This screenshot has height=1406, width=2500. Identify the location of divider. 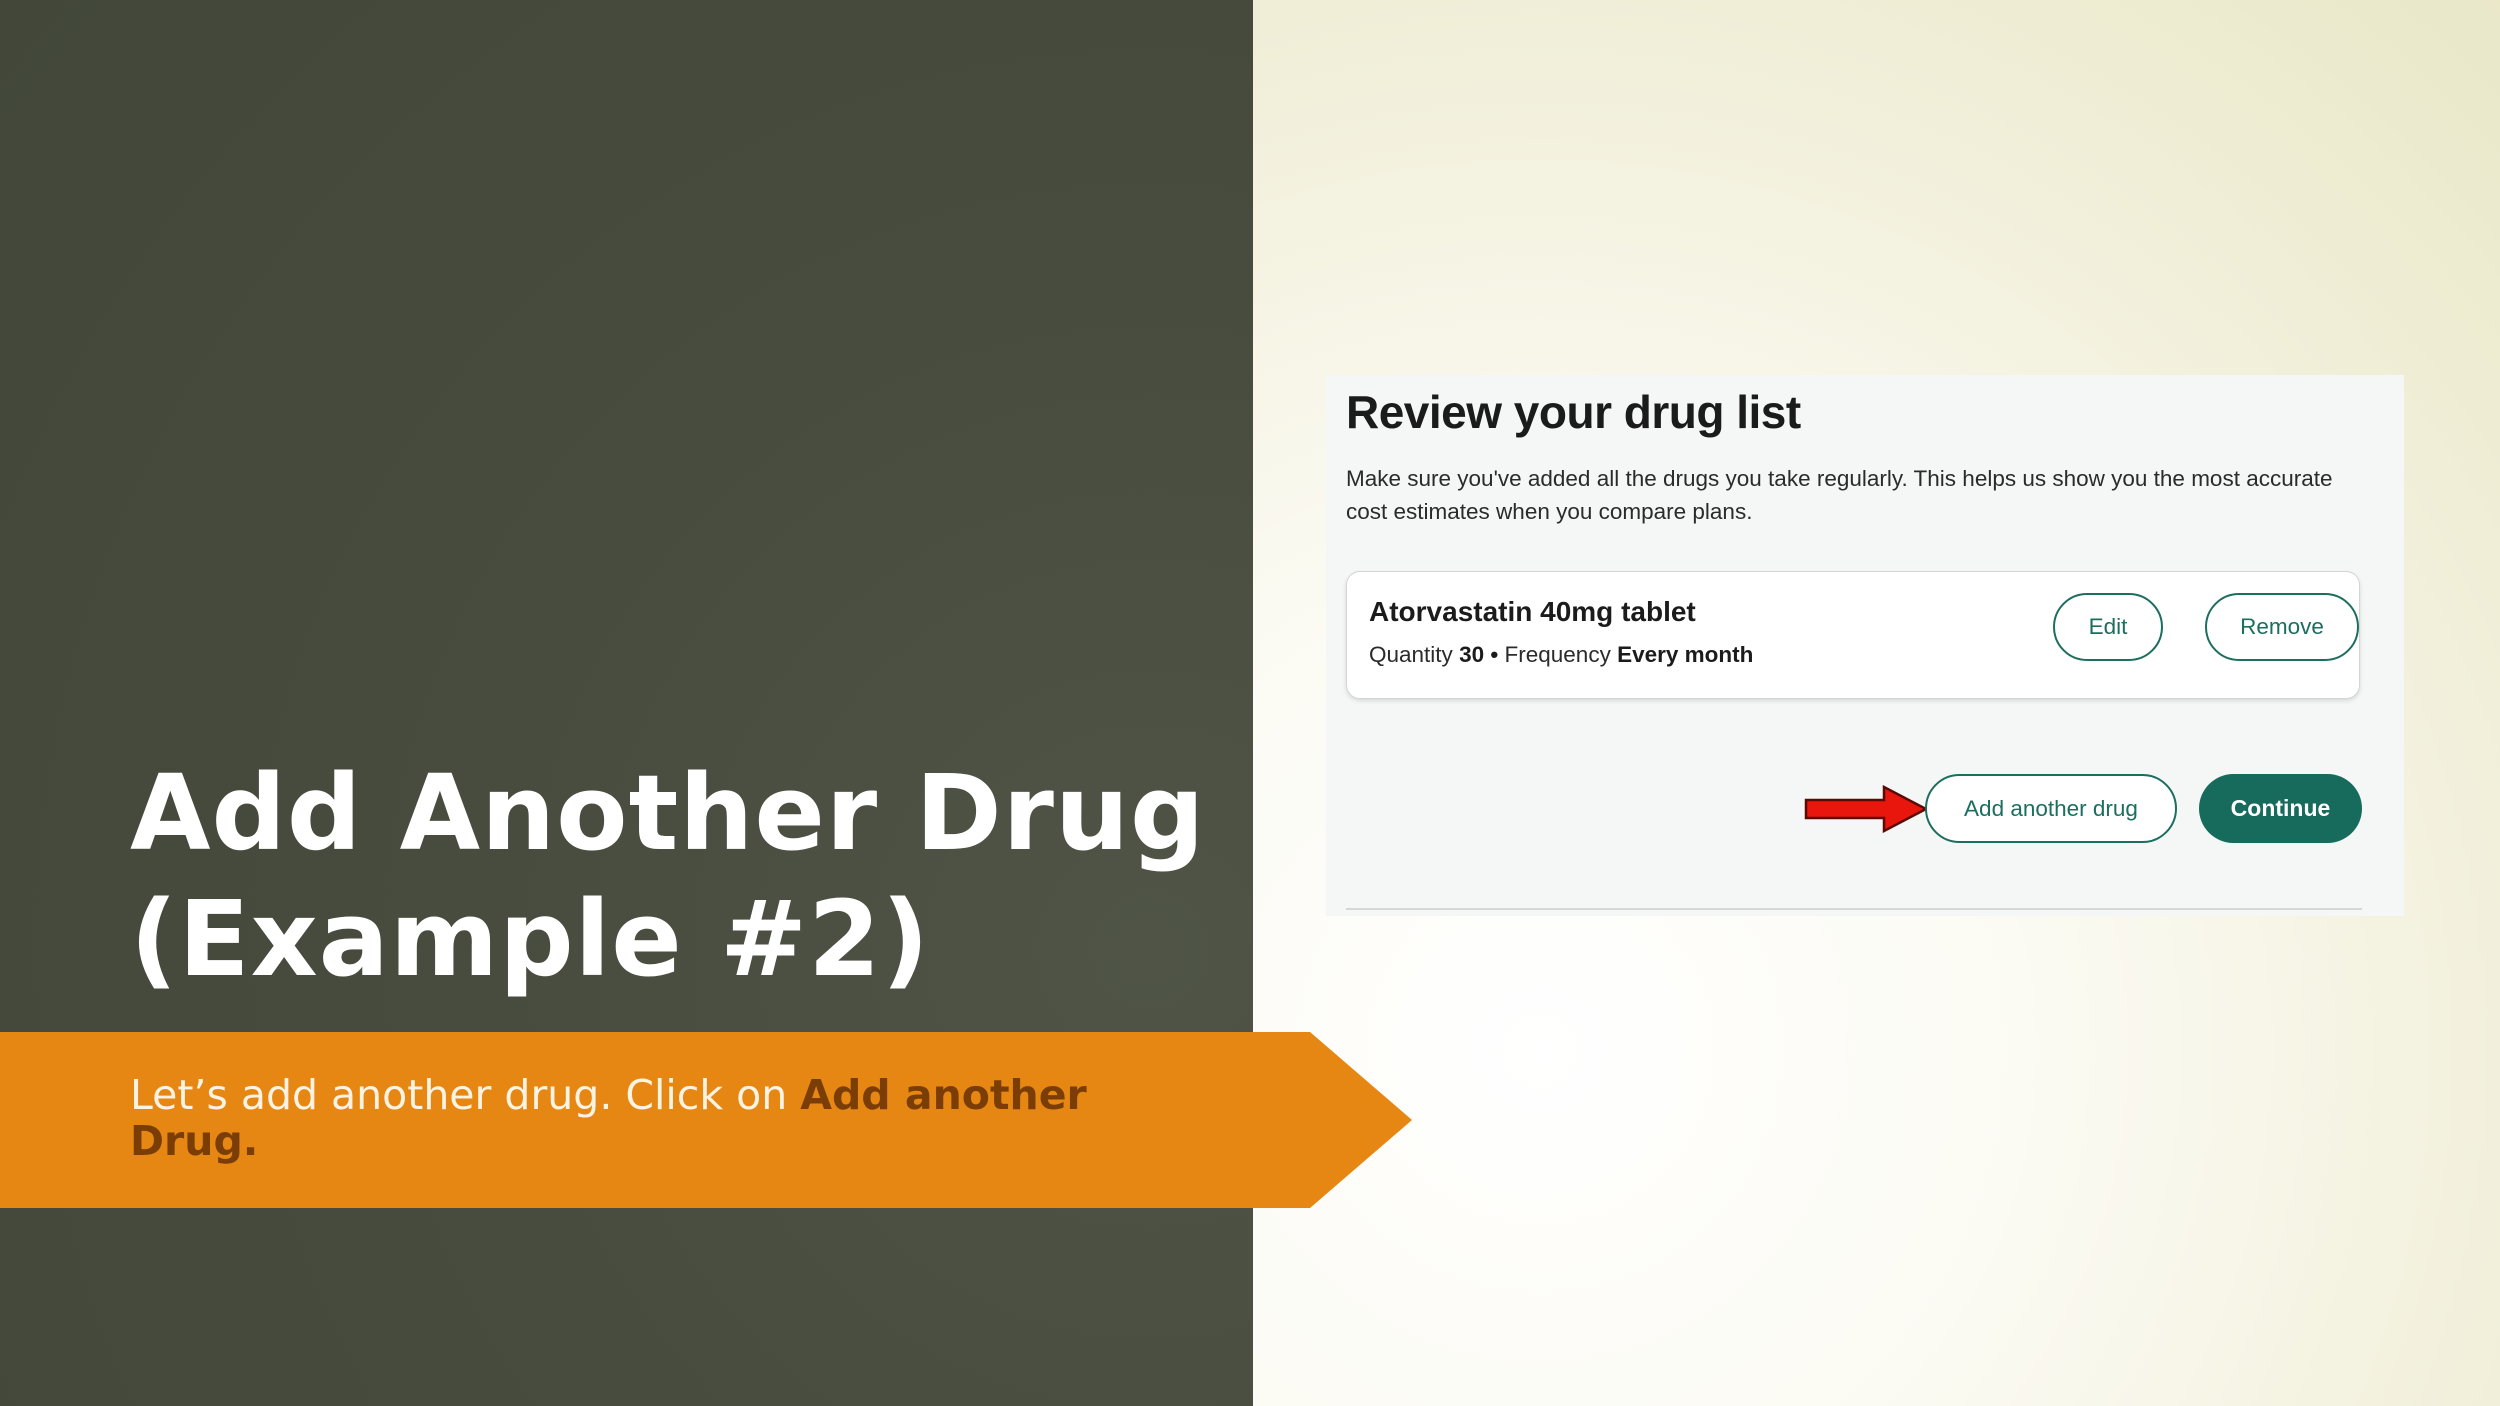
(1854, 909).